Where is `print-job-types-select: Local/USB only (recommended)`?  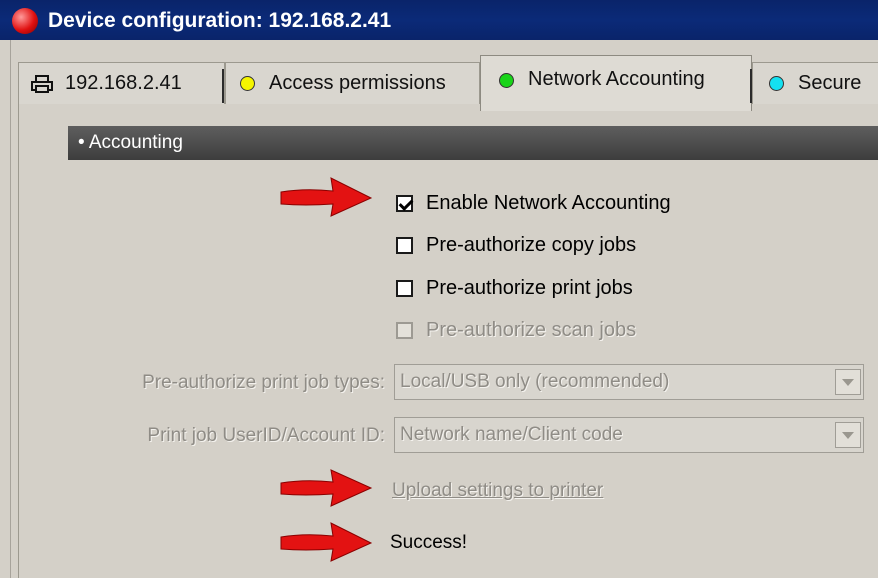
print-job-types-select: Local/USB only (recommended) is located at coordinates (629, 382).